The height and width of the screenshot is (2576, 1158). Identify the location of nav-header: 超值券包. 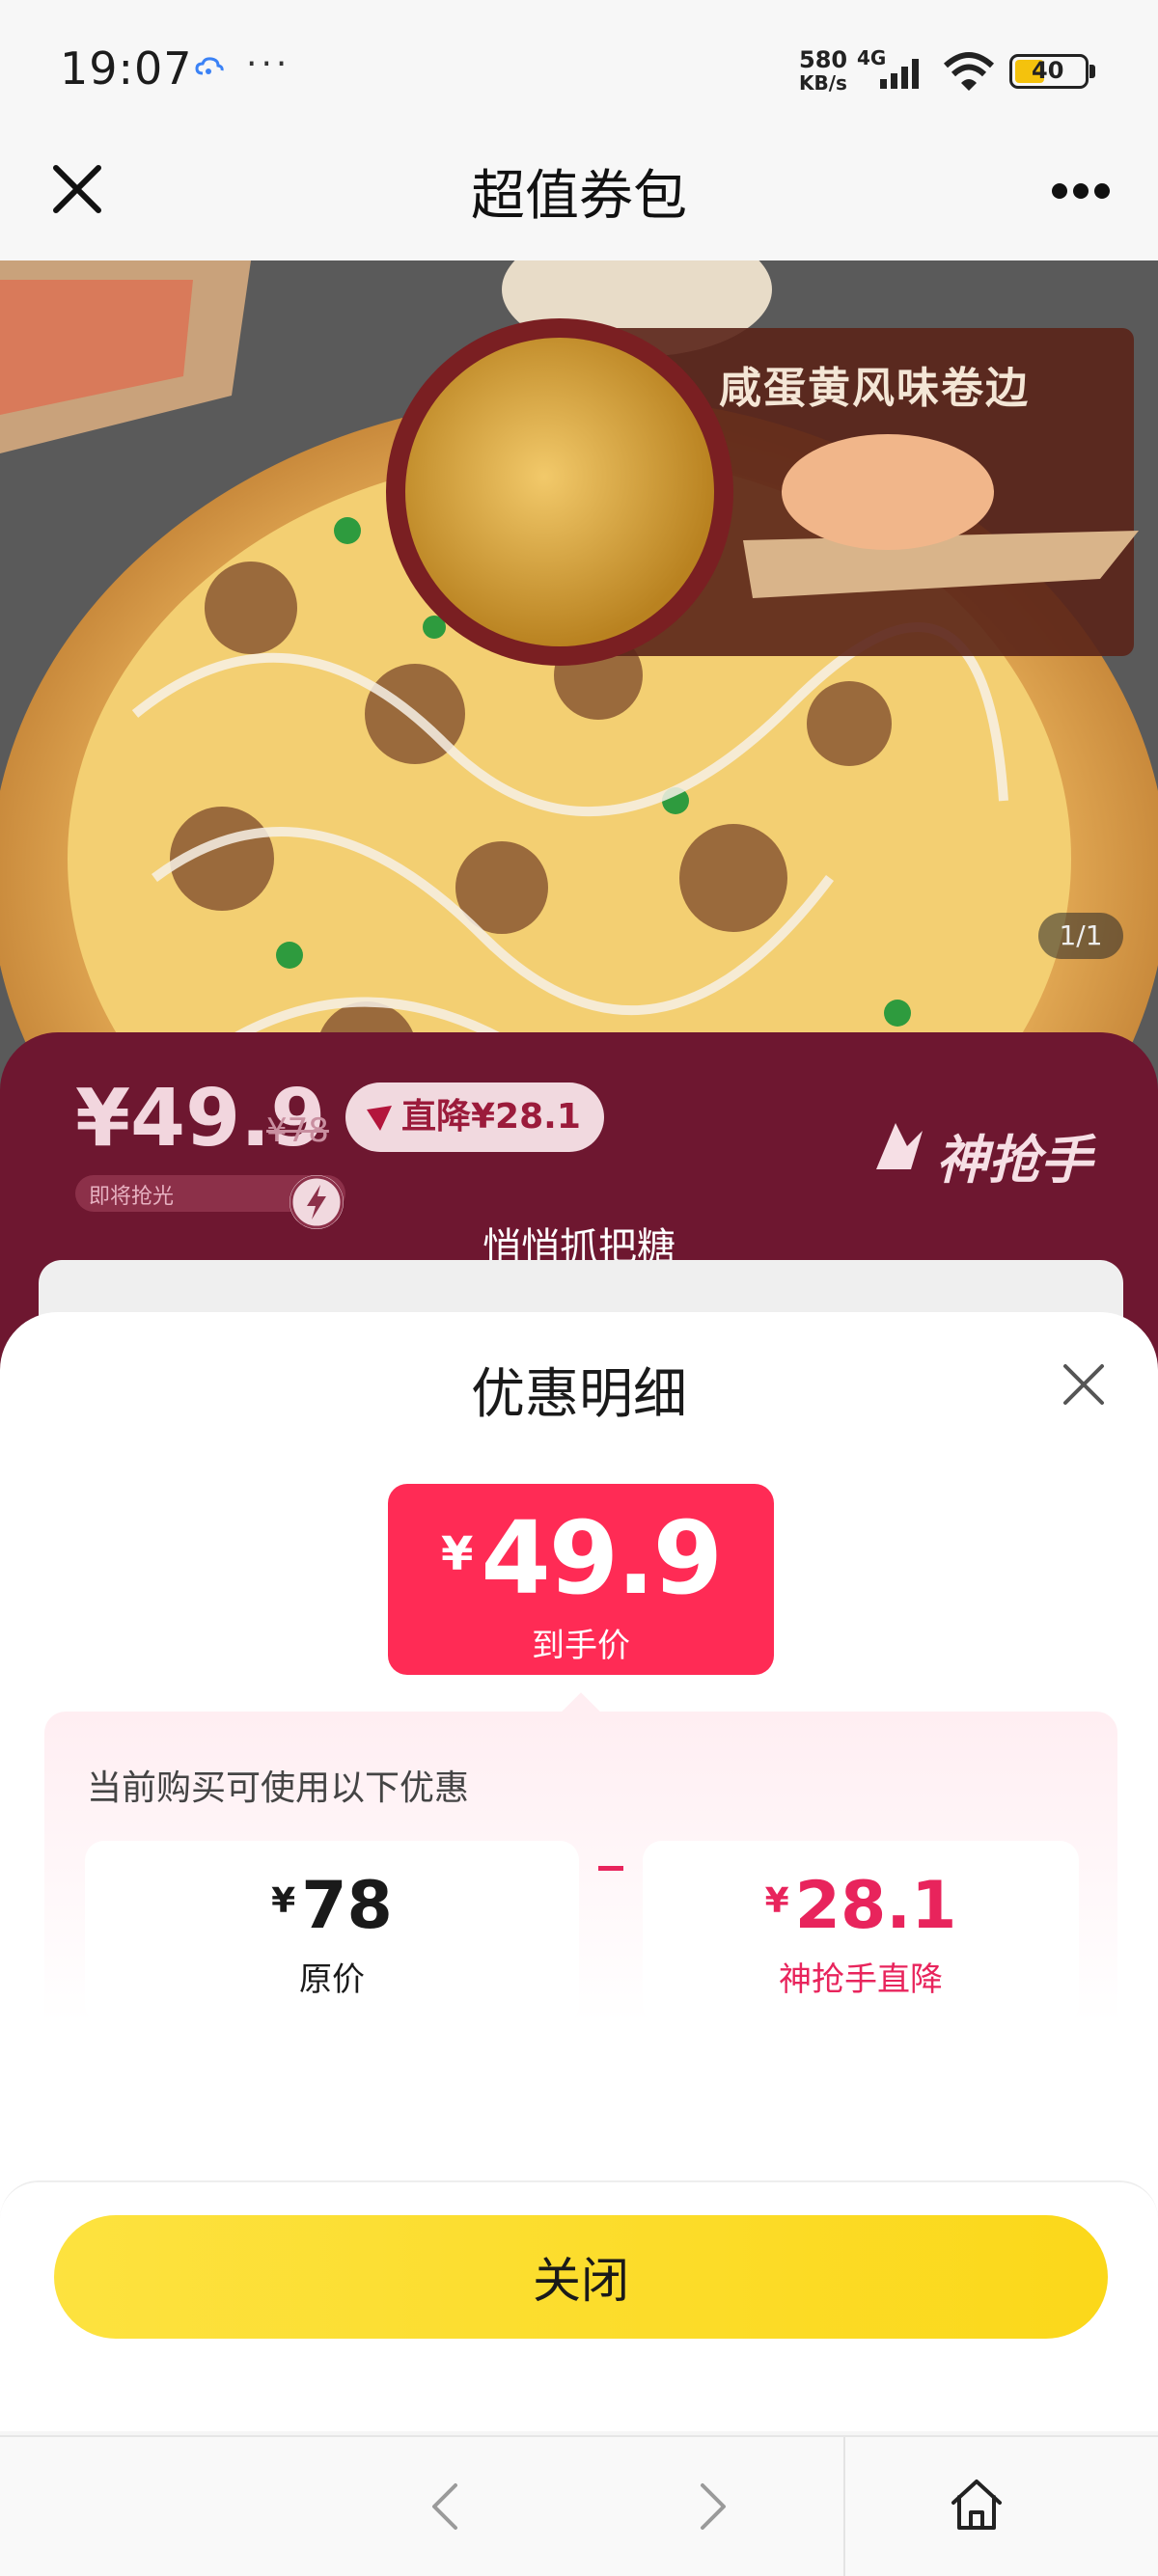
(579, 197).